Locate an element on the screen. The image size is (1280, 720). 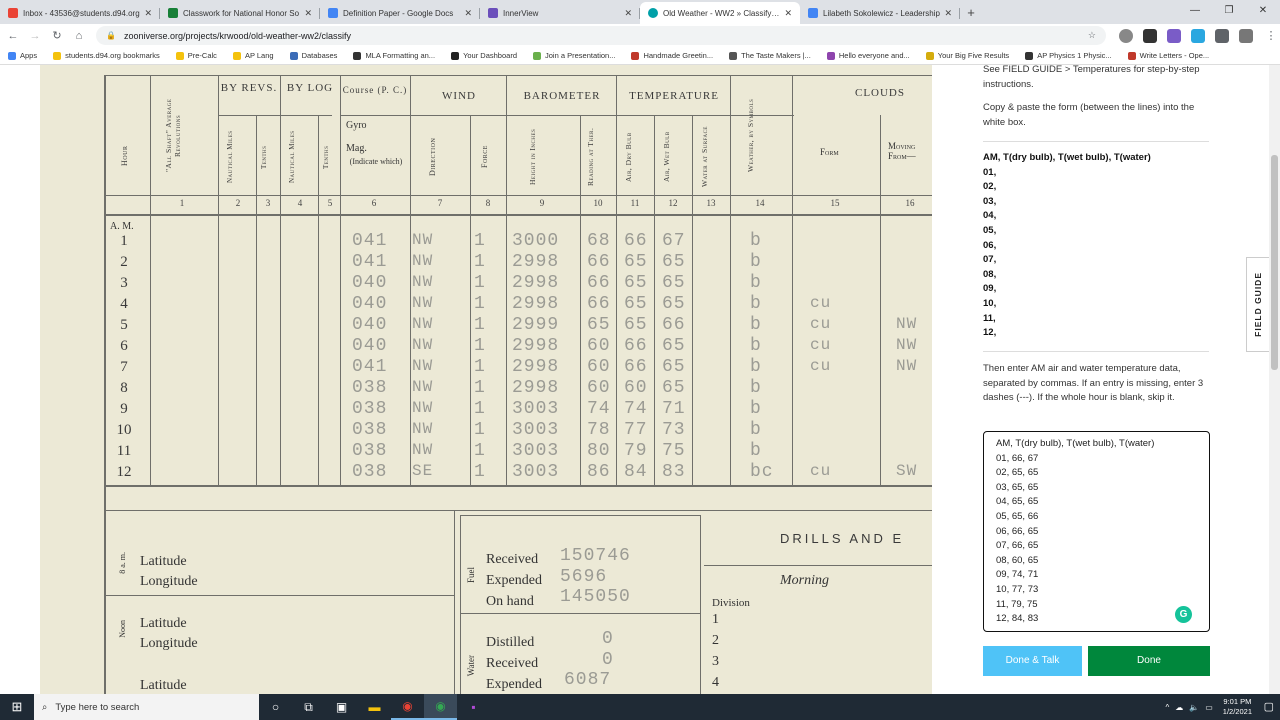
column-number: 8 is located at coordinates (488, 203).